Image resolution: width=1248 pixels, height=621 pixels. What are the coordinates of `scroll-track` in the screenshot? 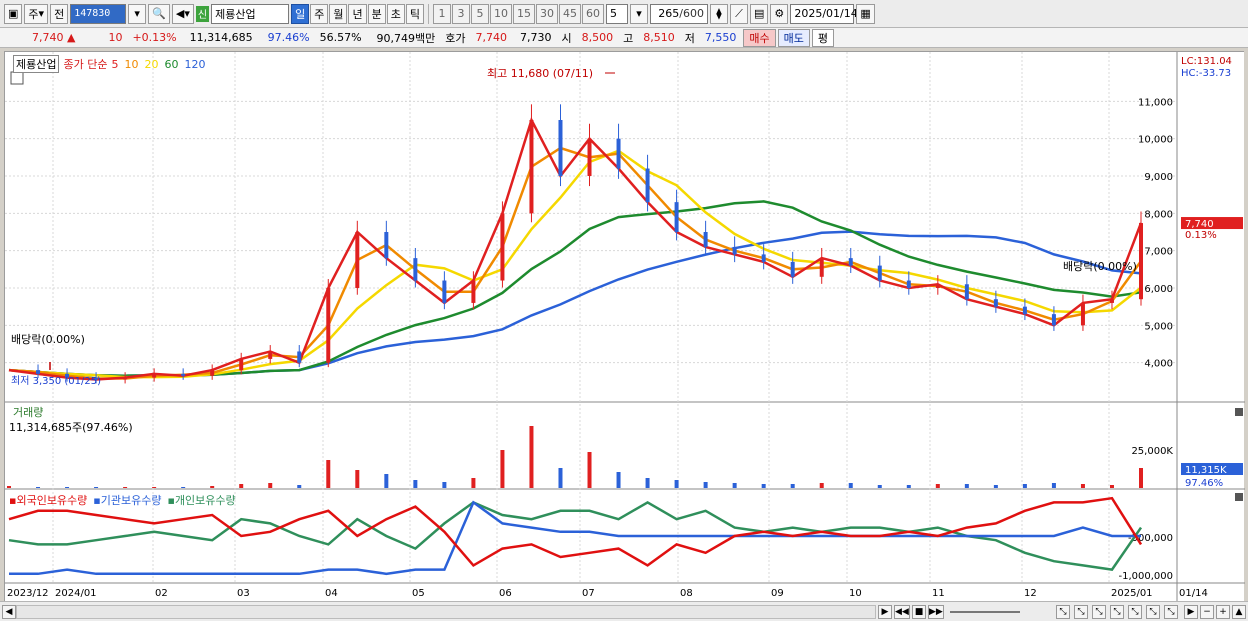 It's located at (446, 612).